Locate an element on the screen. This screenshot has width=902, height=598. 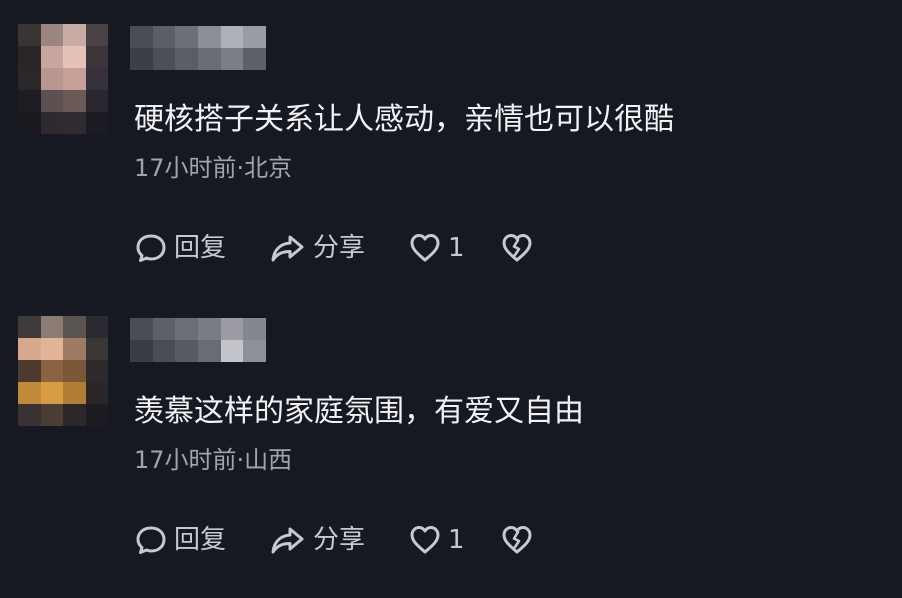
comment-meta: 17小时前·北京 is located at coordinates (213, 168).